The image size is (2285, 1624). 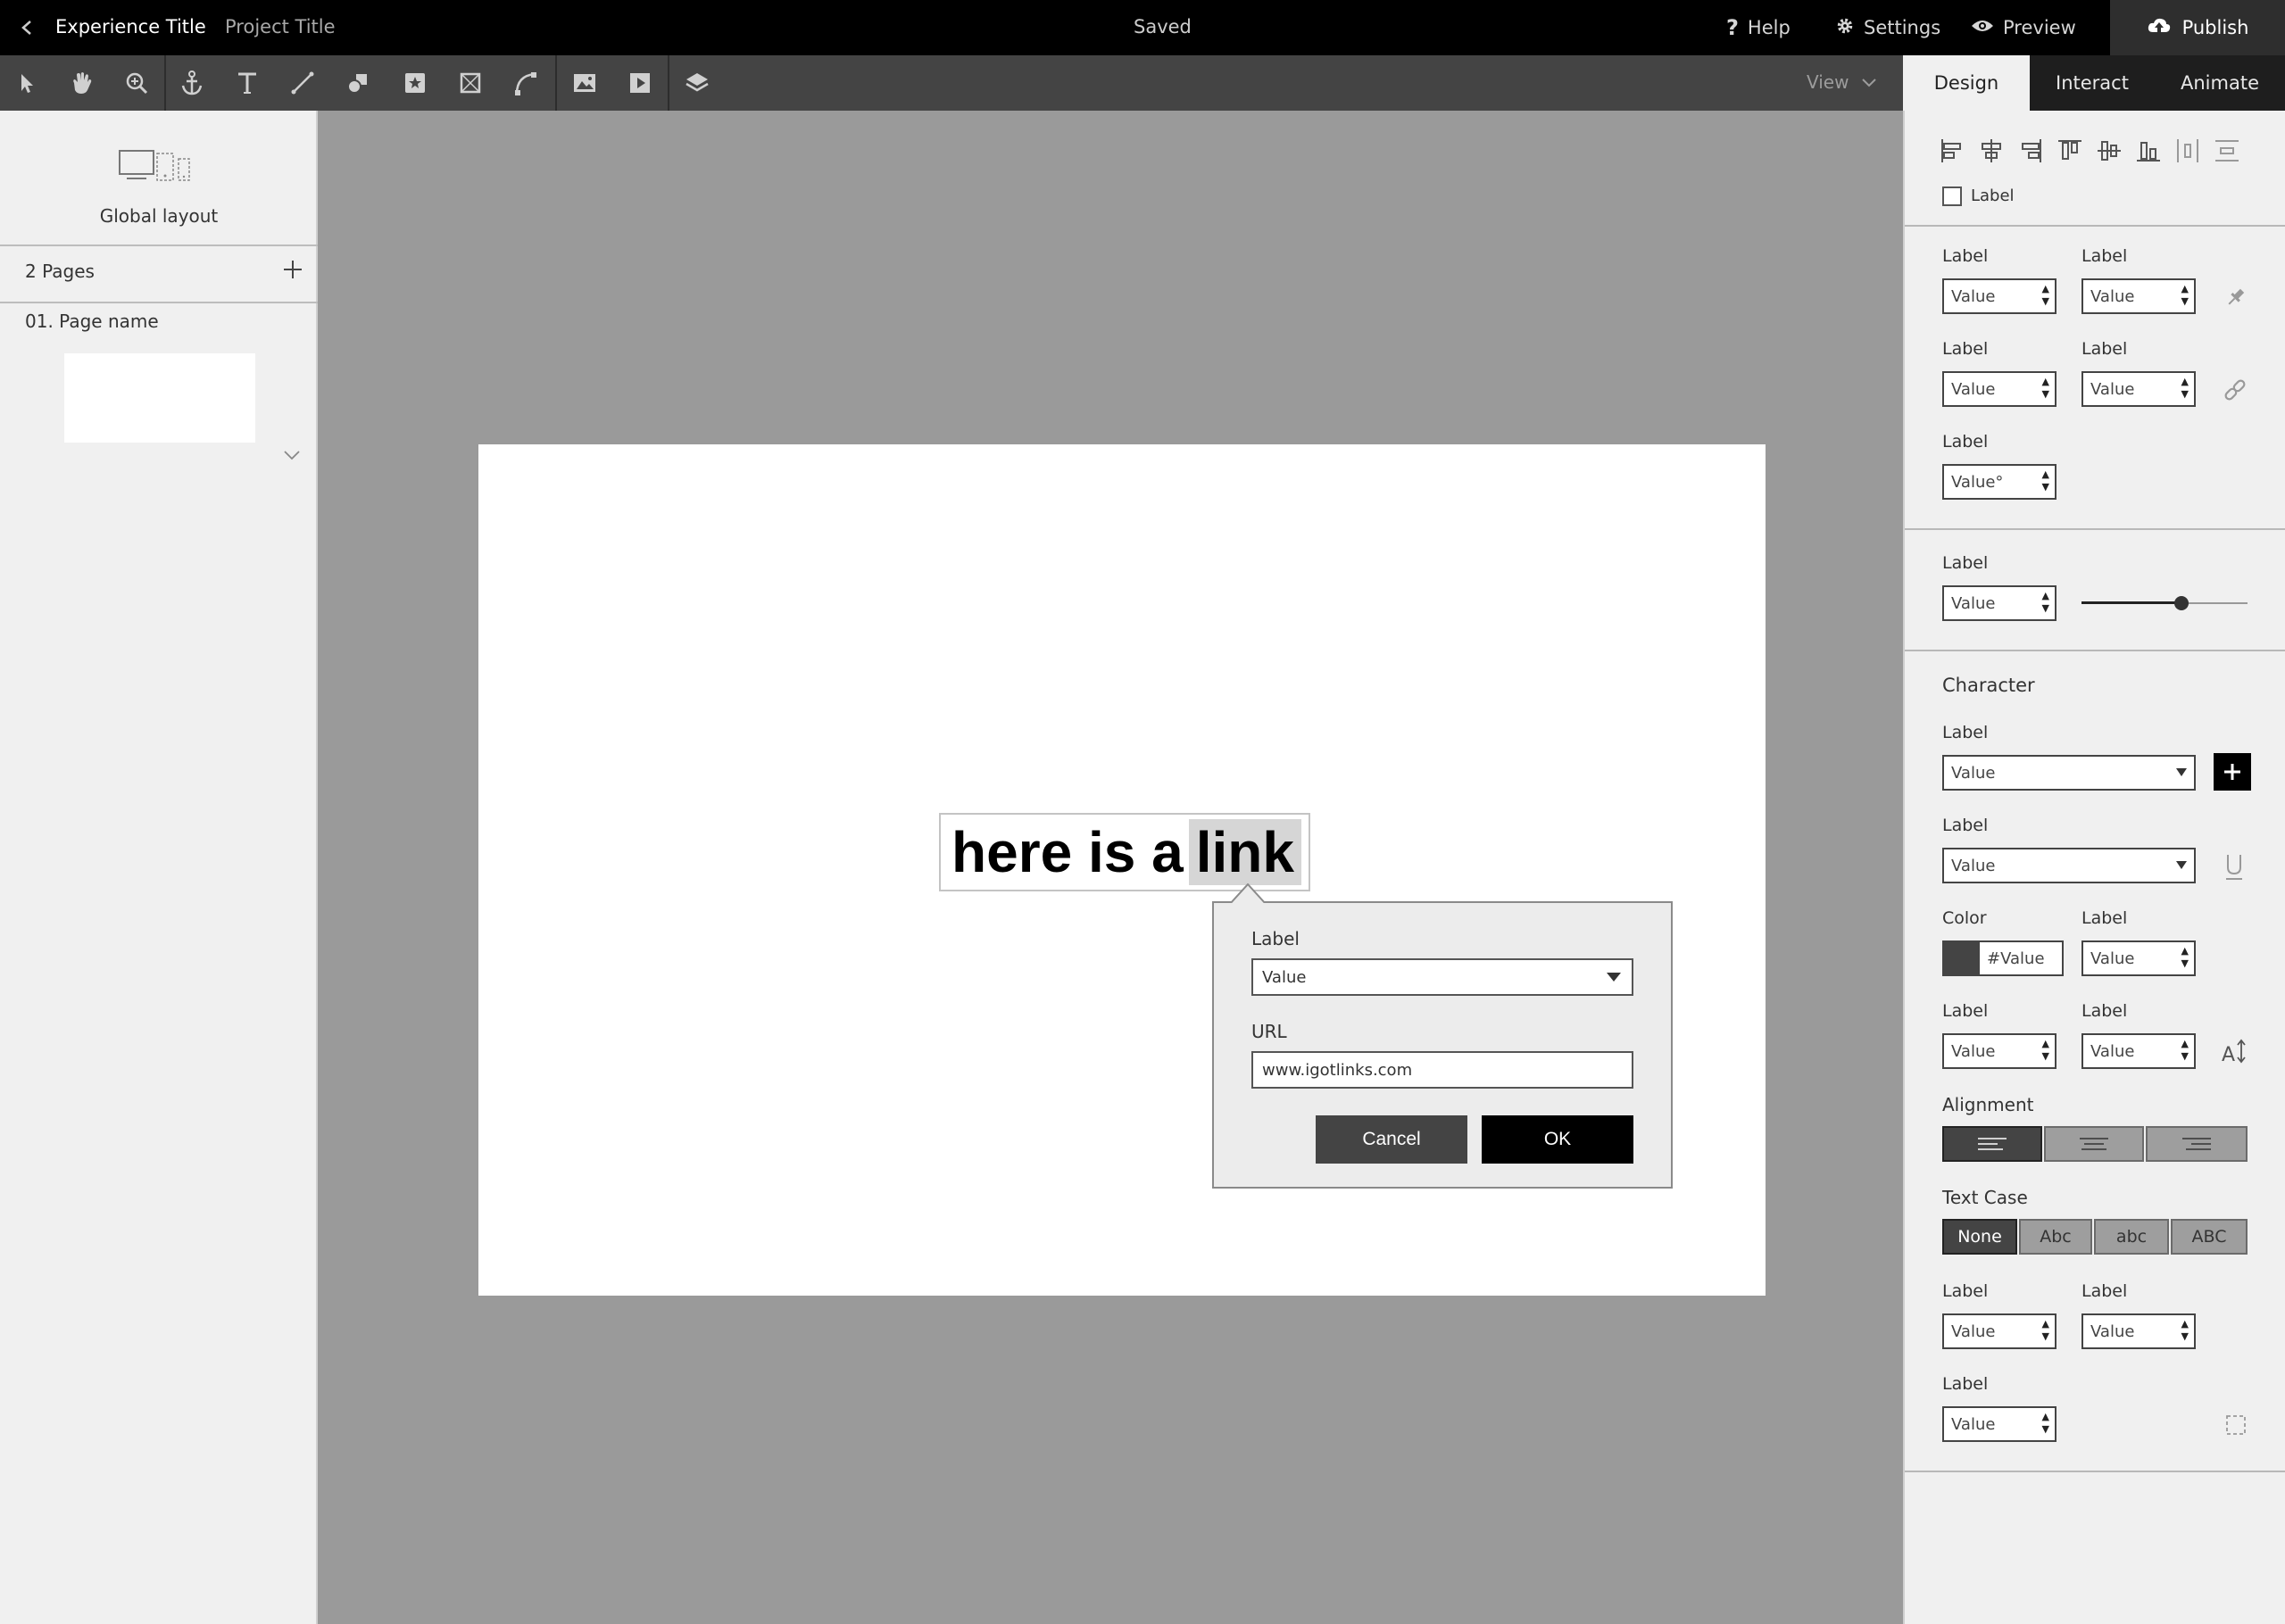 I want to click on align-bottom-icon, so click(x=2148, y=150).